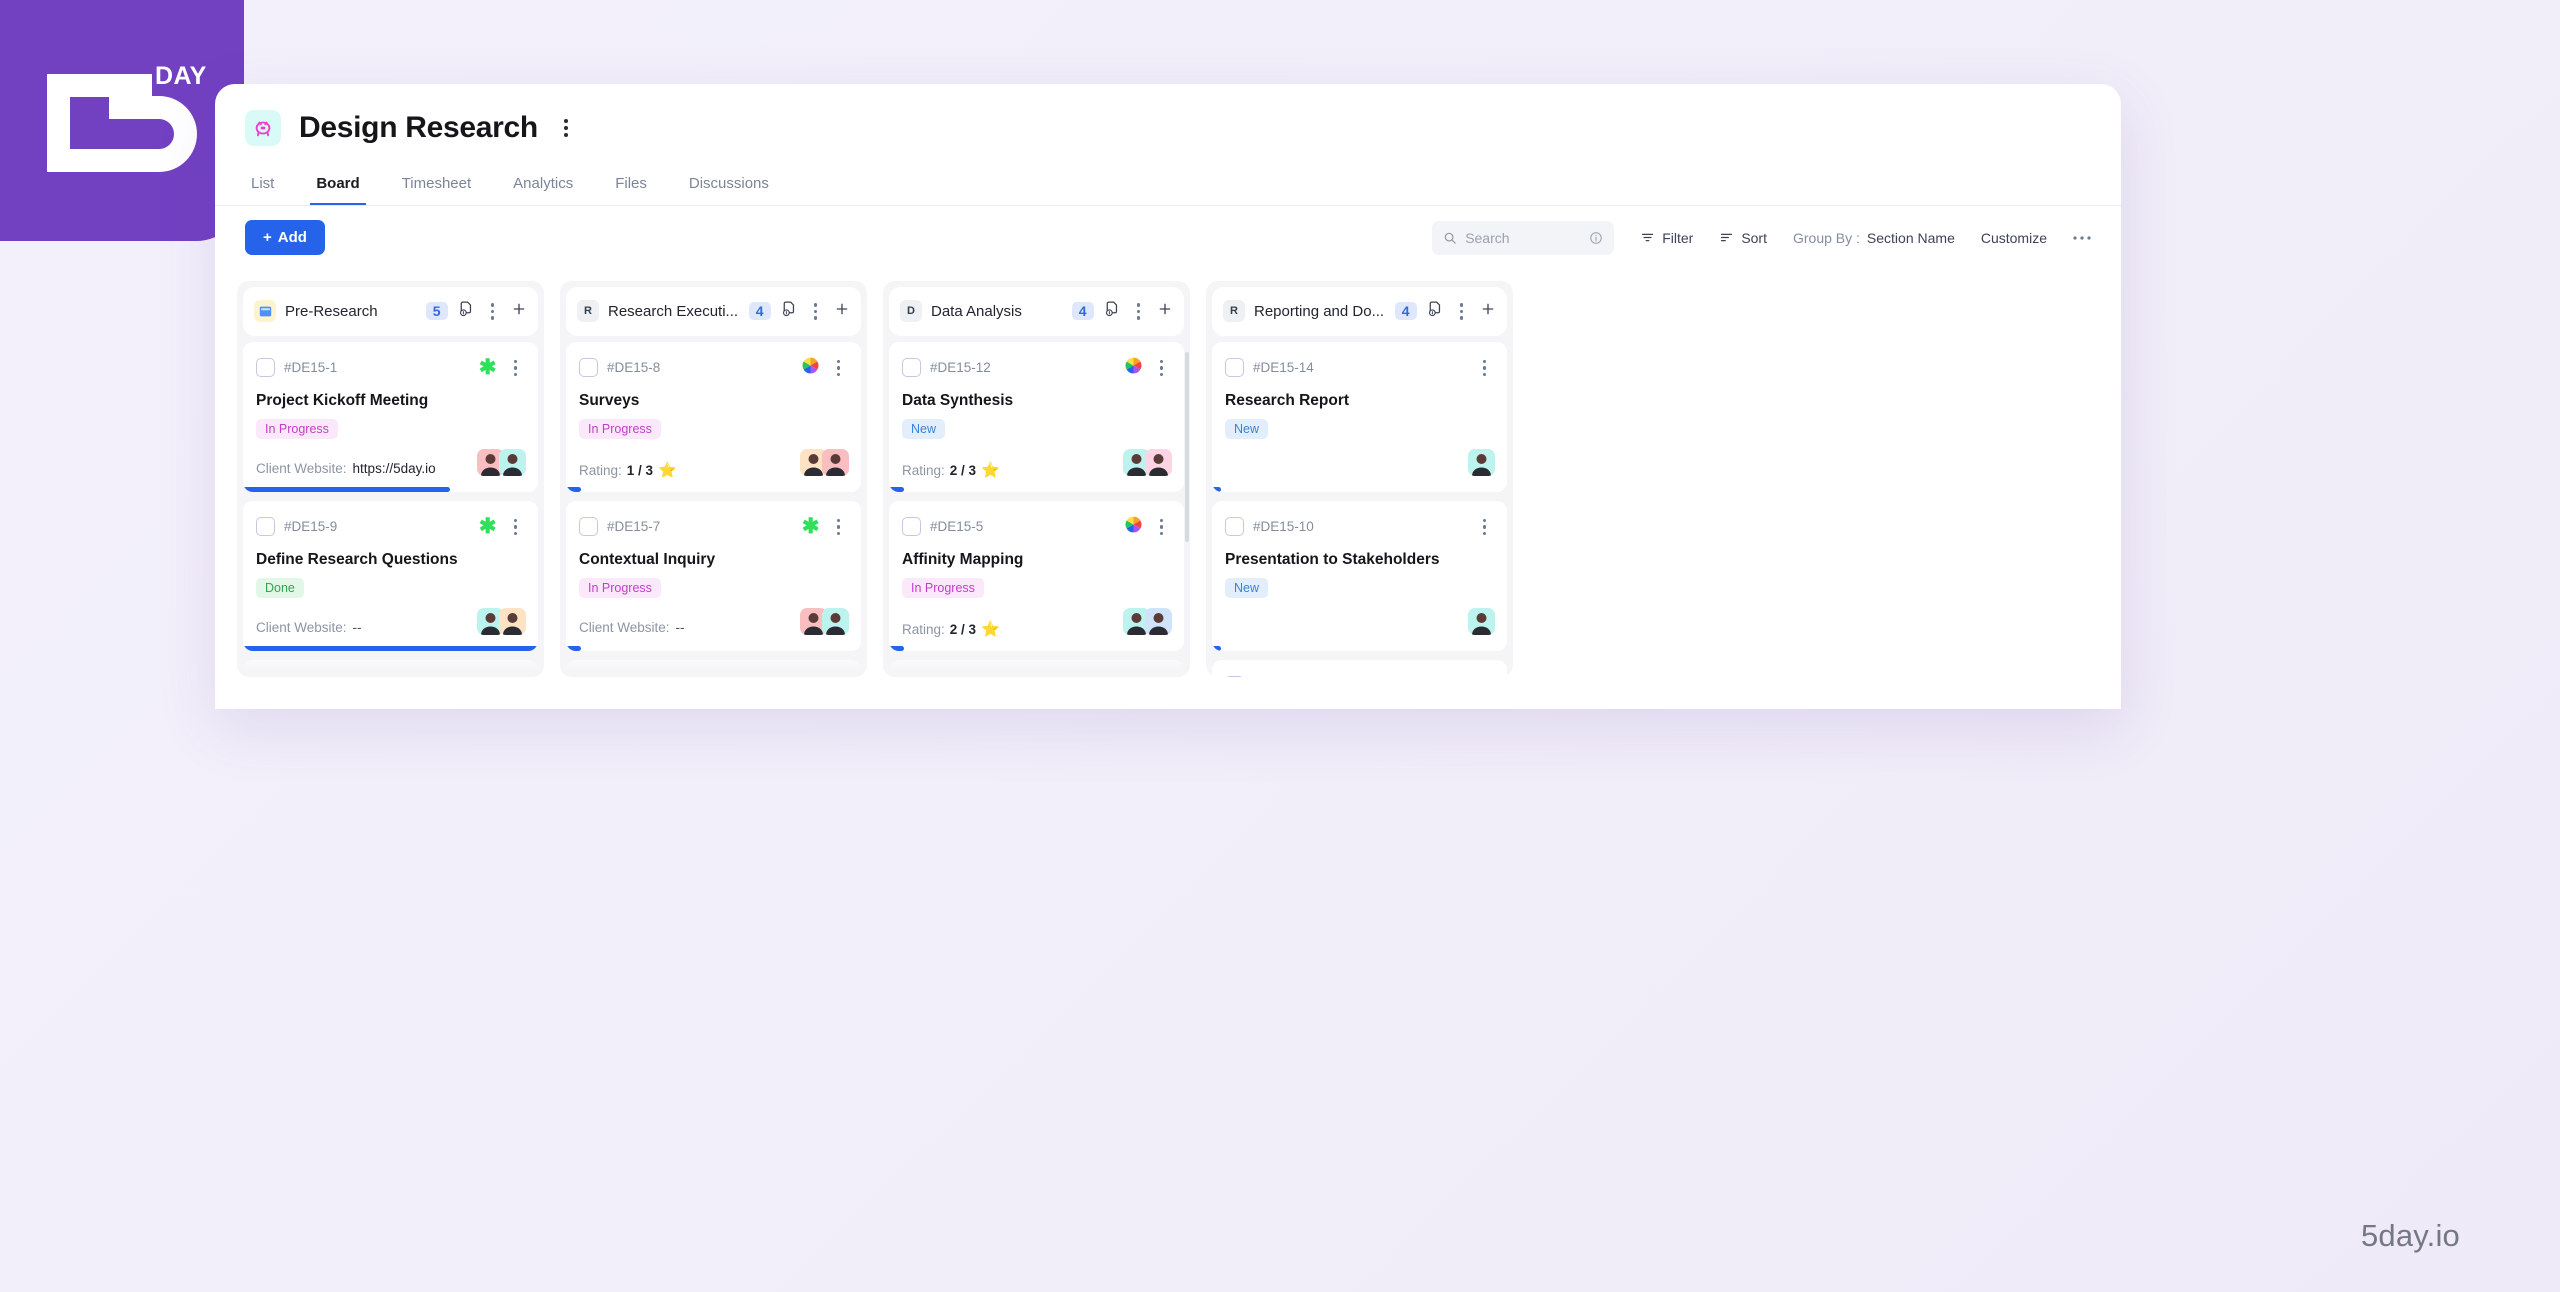 The height and width of the screenshot is (1292, 2560). I want to click on card-field-label: Rating:, so click(600, 470).